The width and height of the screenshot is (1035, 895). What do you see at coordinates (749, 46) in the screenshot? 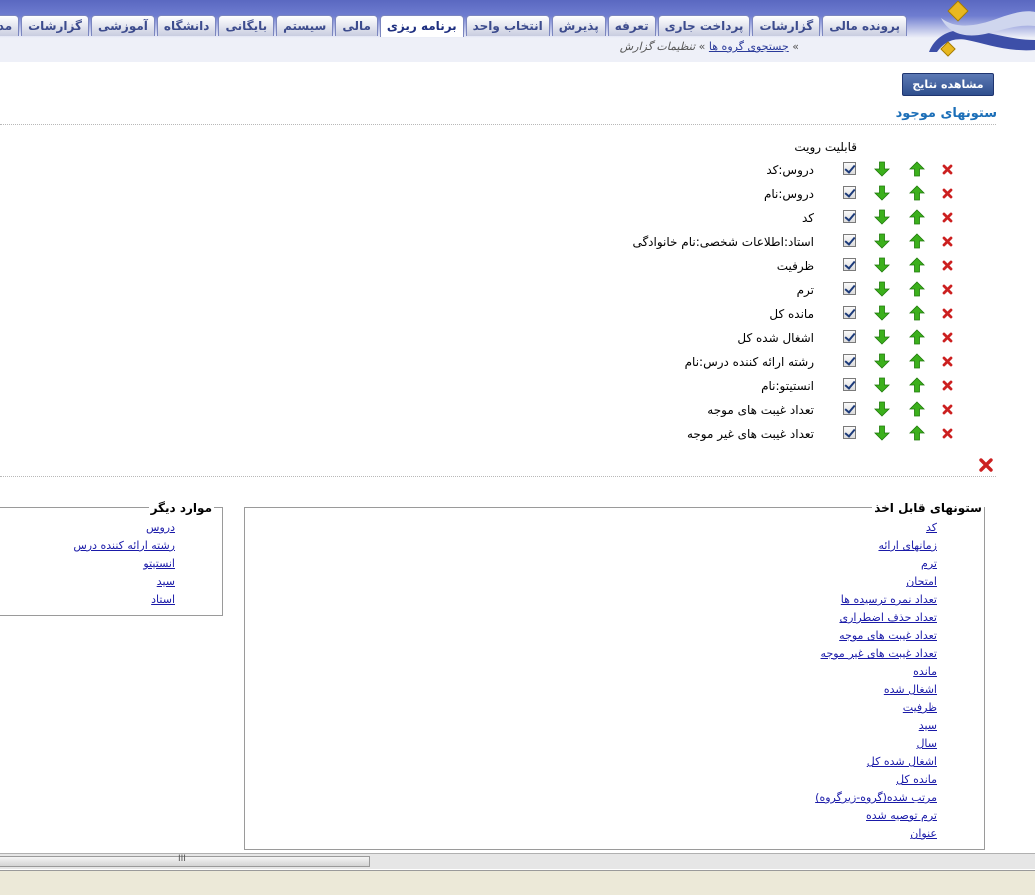
I see `breadcrumb-link-group-search: جستجوی گروه ها` at bounding box center [749, 46].